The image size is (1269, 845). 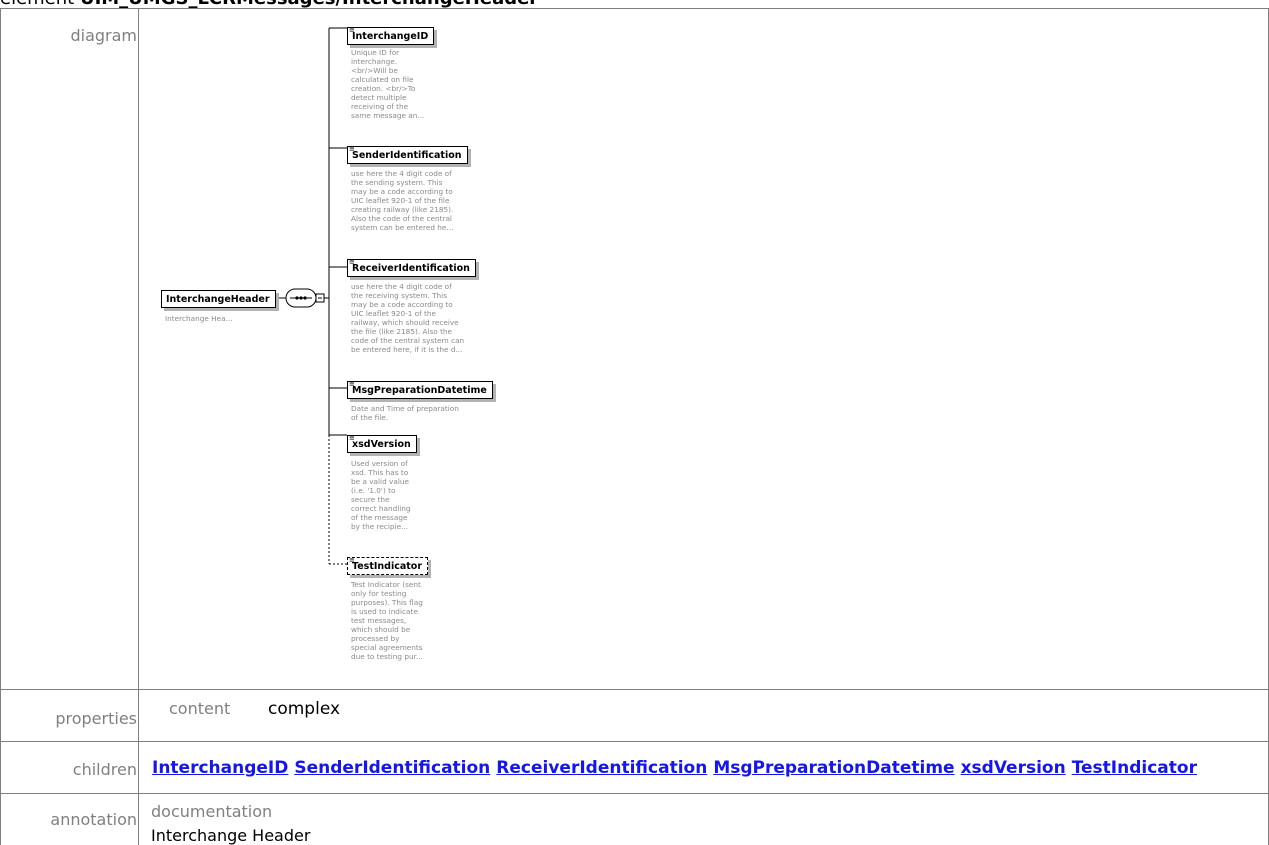 What do you see at coordinates (392, 768) in the screenshot?
I see `child-link-sender-identification: SenderIdentification` at bounding box center [392, 768].